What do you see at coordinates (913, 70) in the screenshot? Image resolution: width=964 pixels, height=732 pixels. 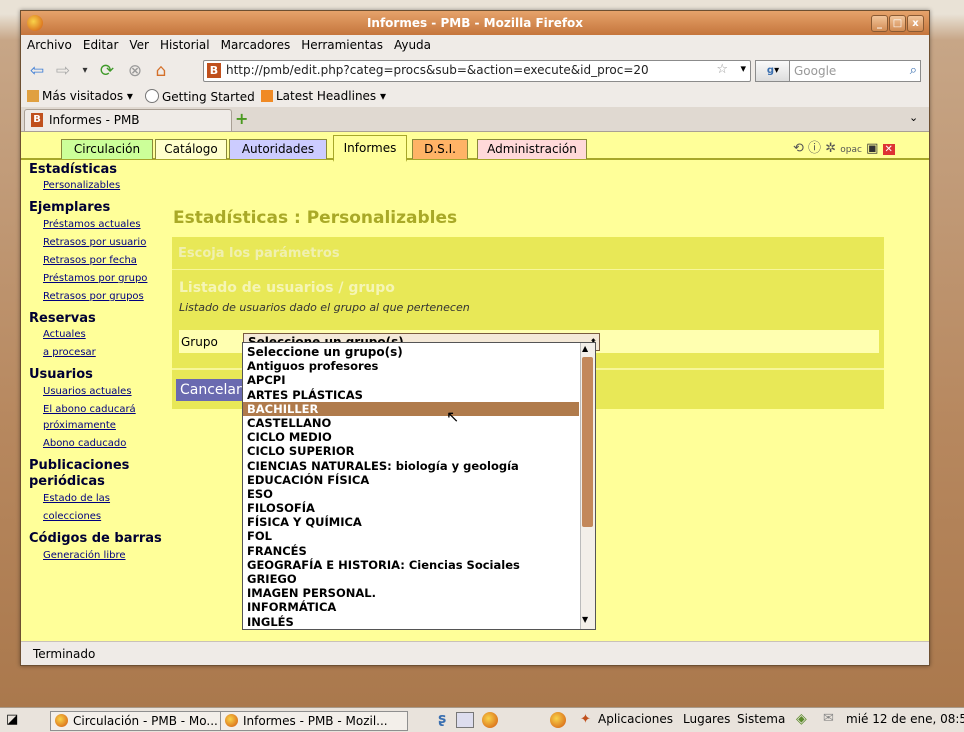 I see `search-icon: ⌕` at bounding box center [913, 70].